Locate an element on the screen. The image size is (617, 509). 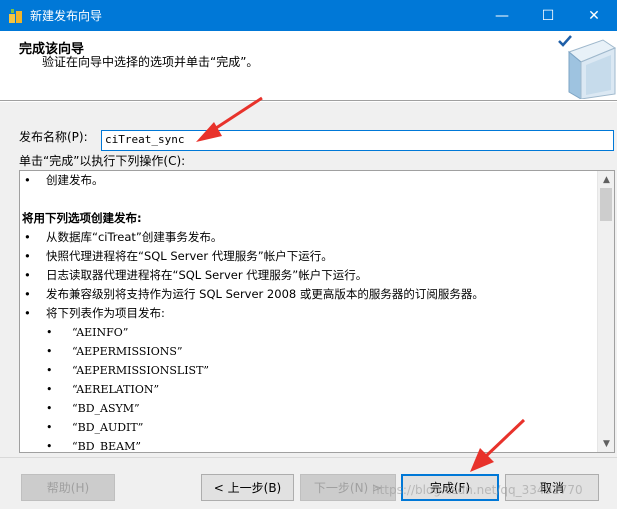
article-item: • “BD_AUDIT” is located at coordinates (95, 427).